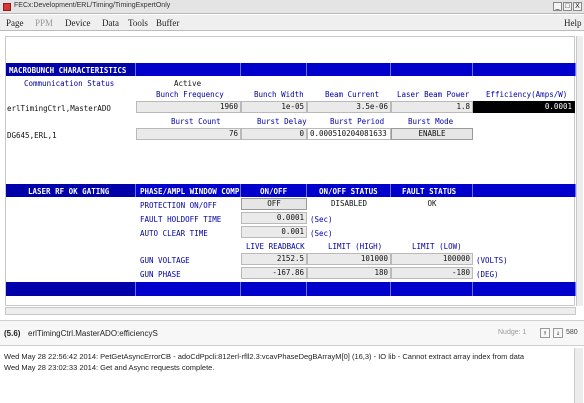 The height and width of the screenshot is (403, 584). I want to click on fault-holdoff-field: 0.0001, so click(274, 218).